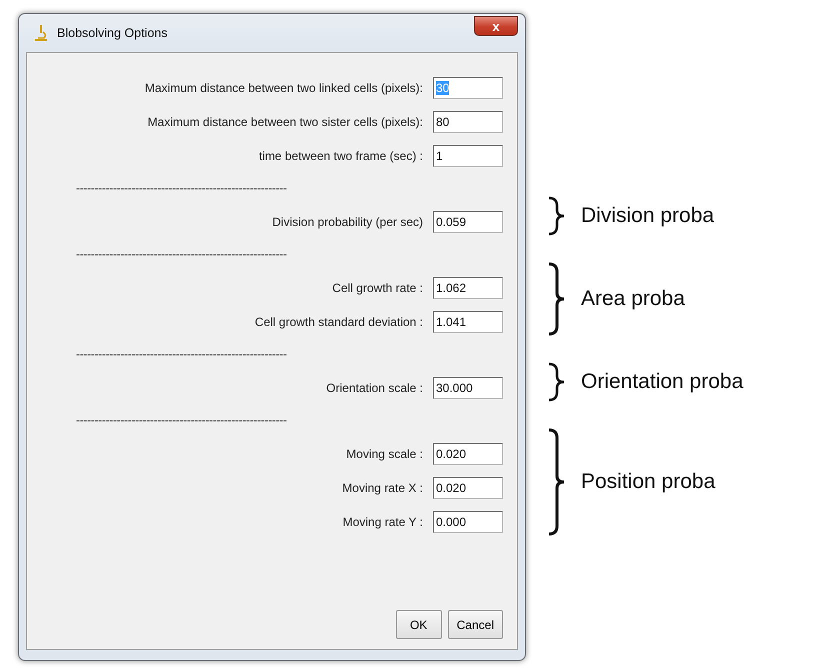  What do you see at coordinates (382, 522) in the screenshot?
I see `field-label: Moving rate Y :` at bounding box center [382, 522].